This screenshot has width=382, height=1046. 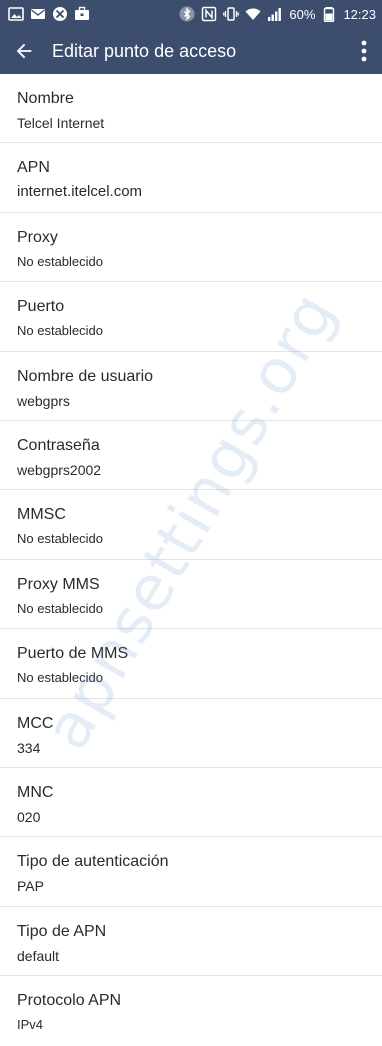 I want to click on setting-value: default, so click(x=38, y=955).